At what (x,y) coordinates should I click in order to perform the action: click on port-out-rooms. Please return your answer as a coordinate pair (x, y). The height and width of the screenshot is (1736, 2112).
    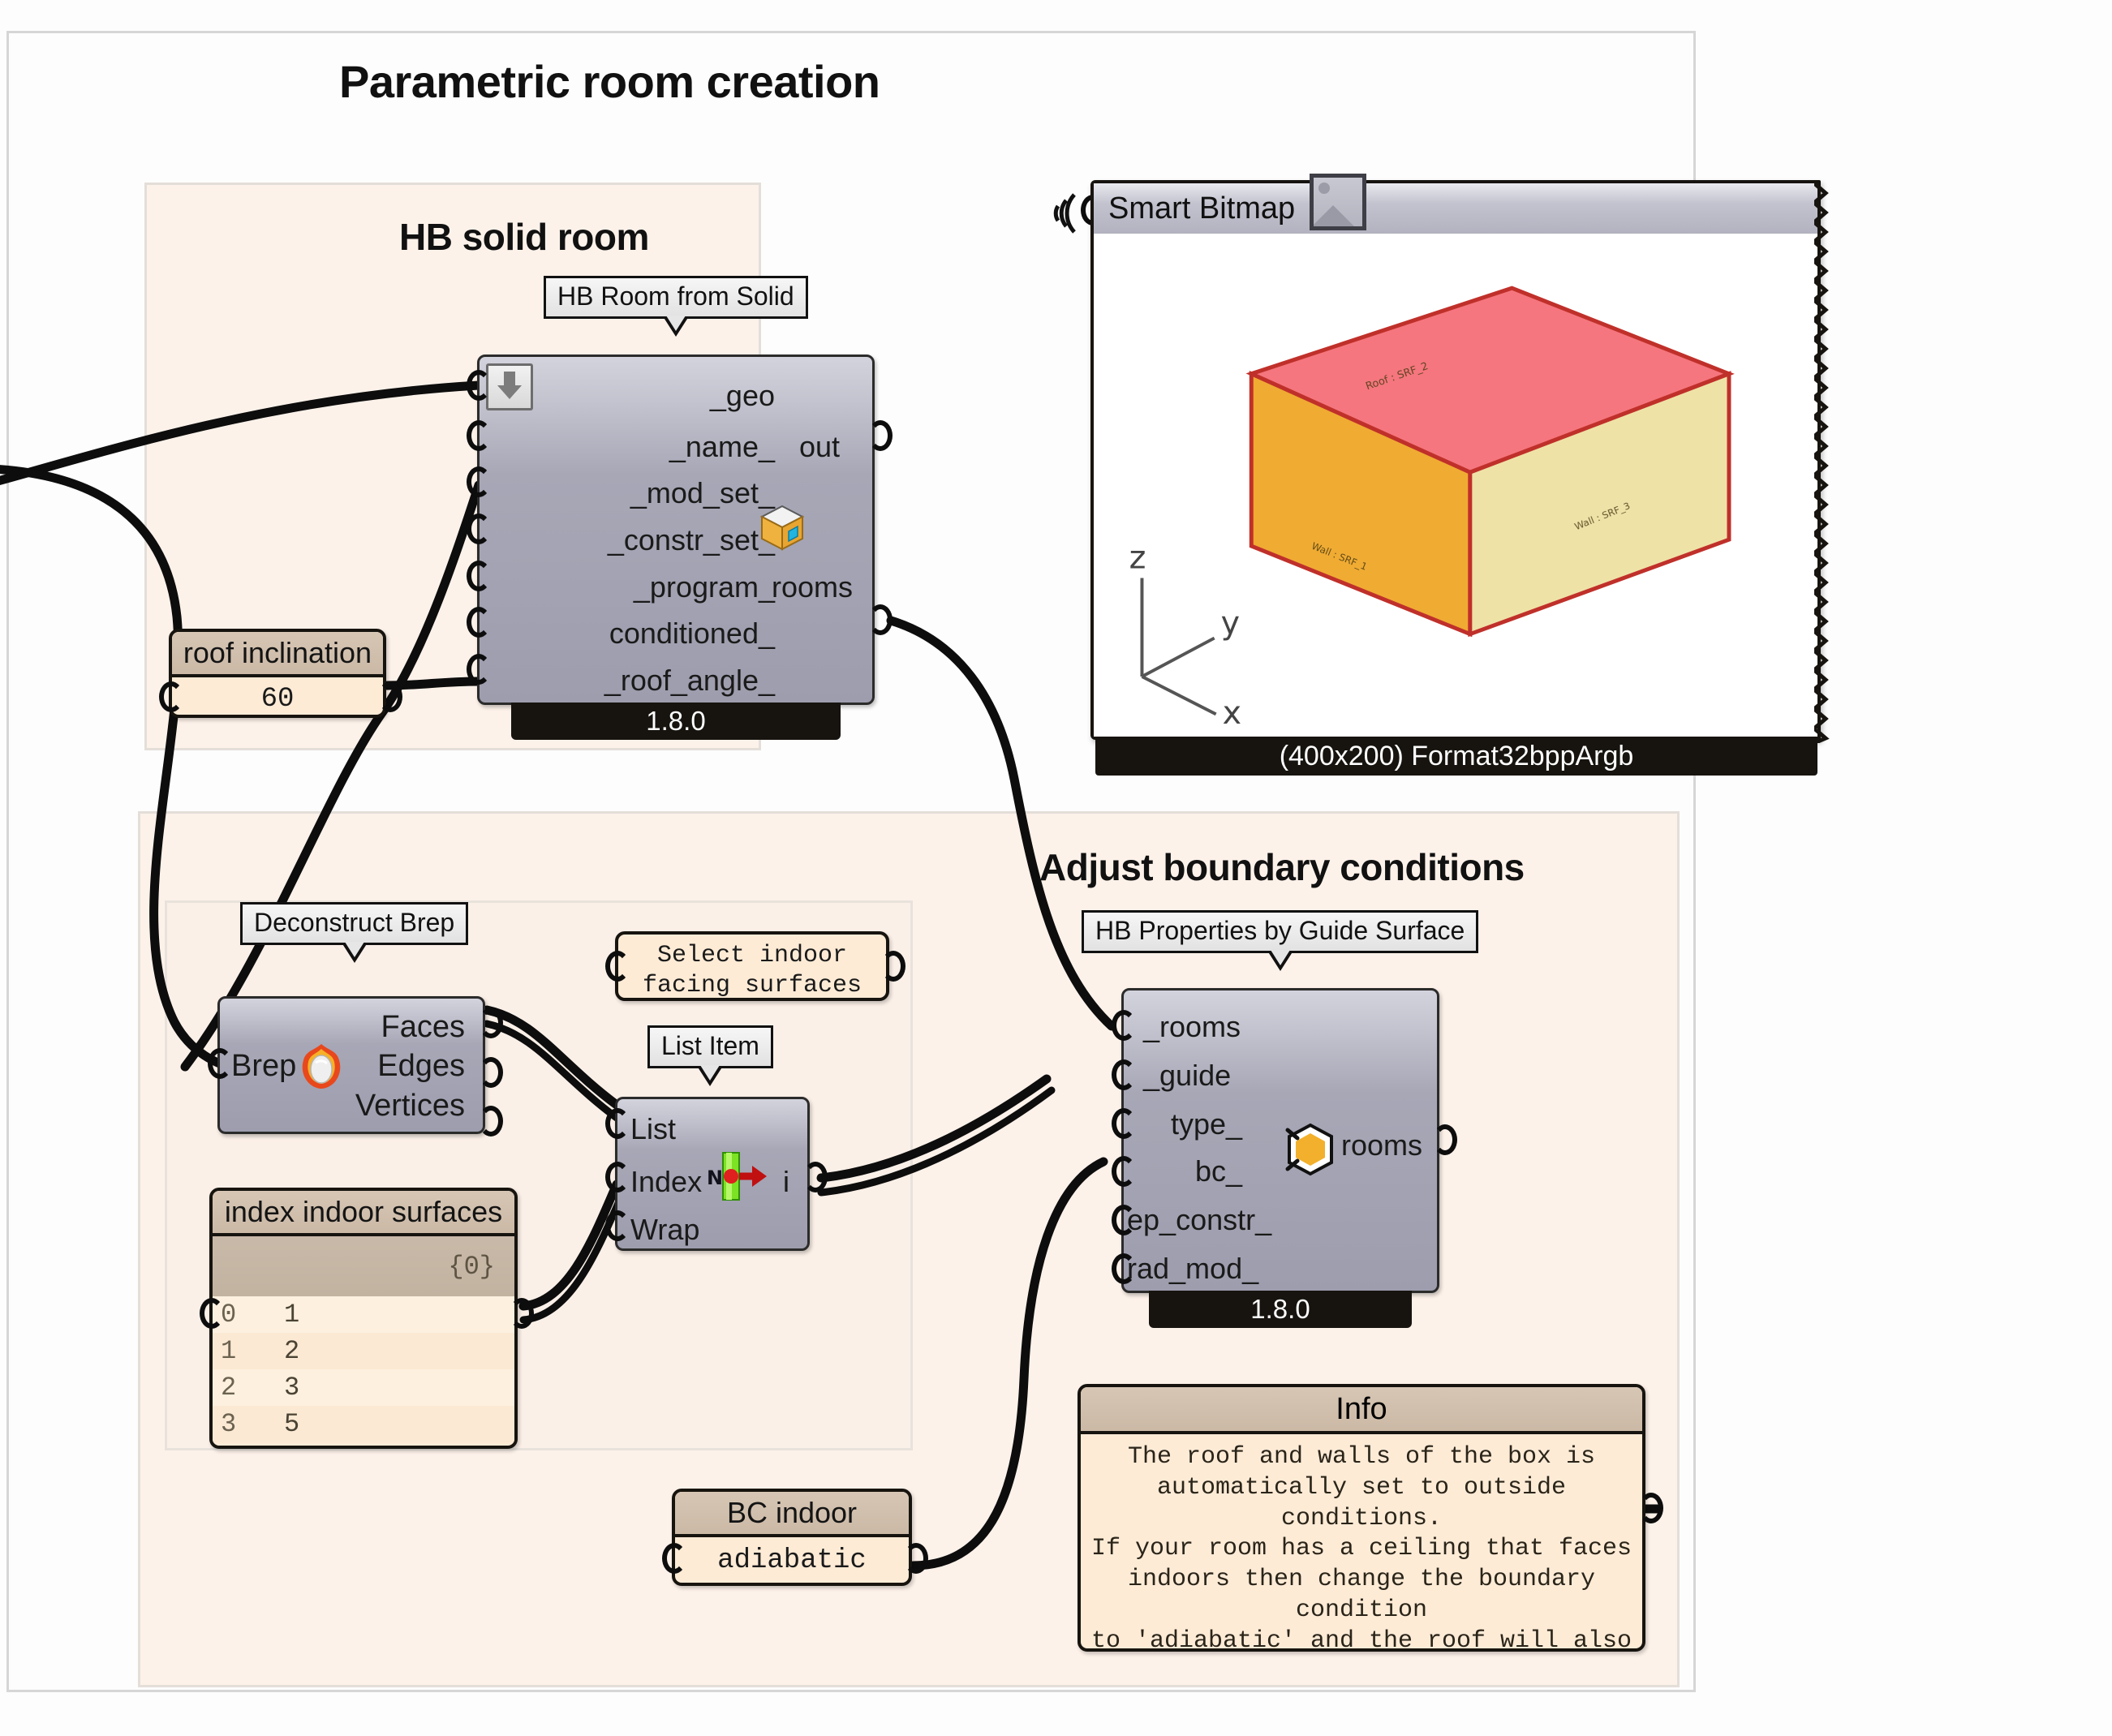
    Looking at the image, I should click on (880, 619).